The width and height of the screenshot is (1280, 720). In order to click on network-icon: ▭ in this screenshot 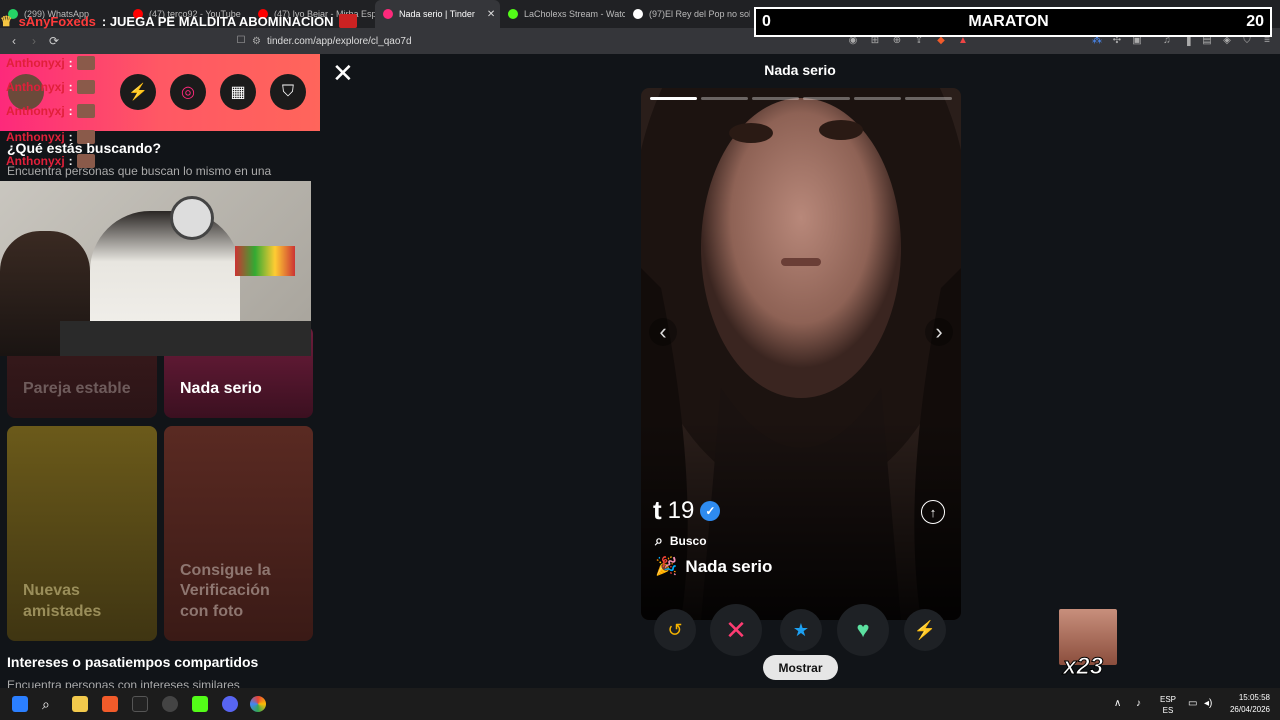, I will do `click(1196, 704)`.